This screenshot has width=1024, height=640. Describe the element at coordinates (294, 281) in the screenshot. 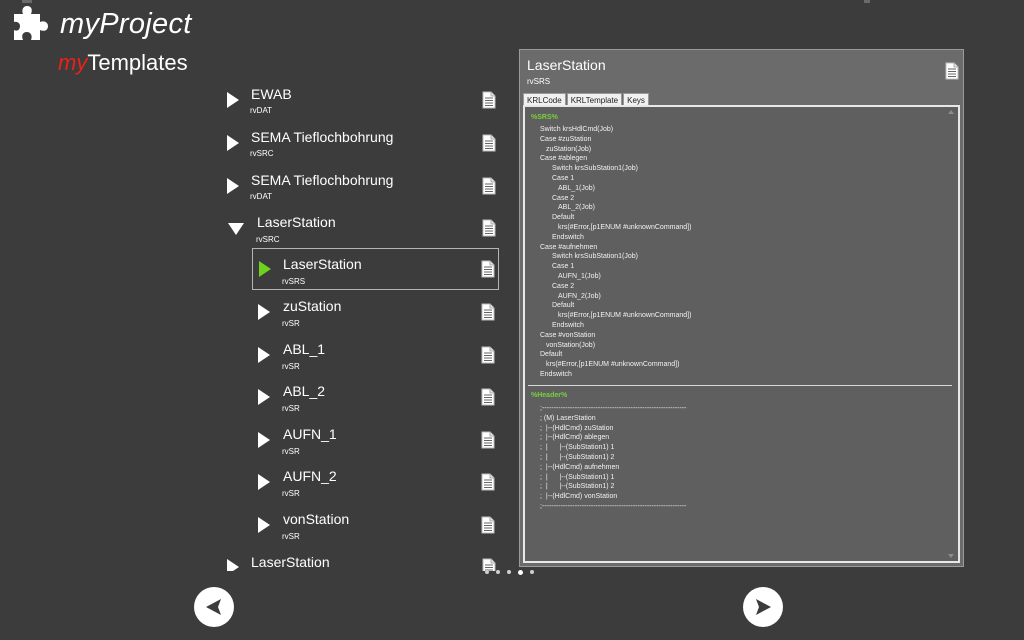

I see `item-type: rvSRS` at that location.